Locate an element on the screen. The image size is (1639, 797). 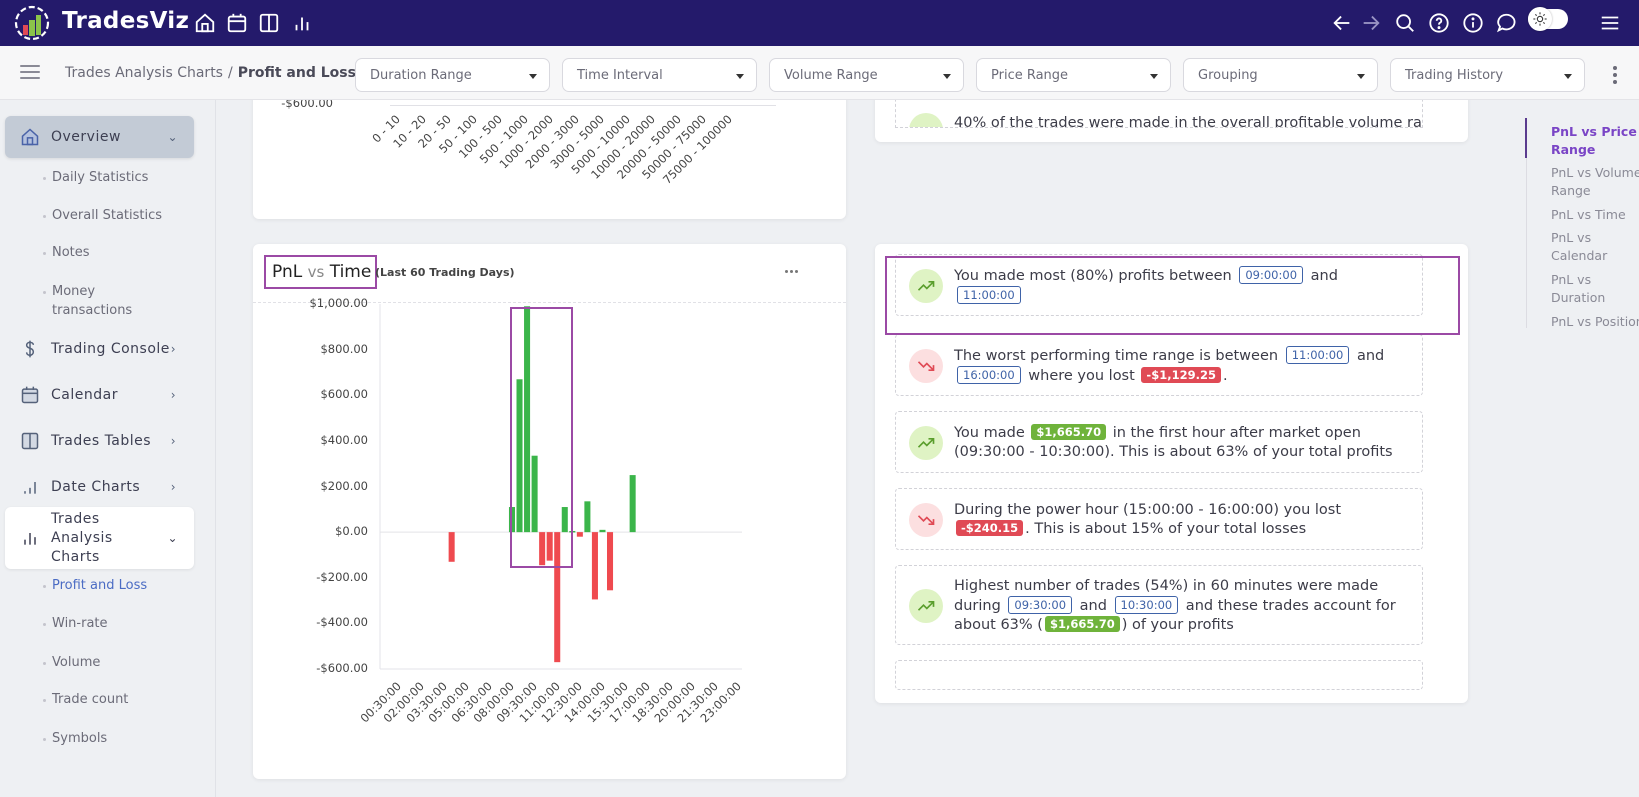
x-axis-line is located at coordinates (583, 105).